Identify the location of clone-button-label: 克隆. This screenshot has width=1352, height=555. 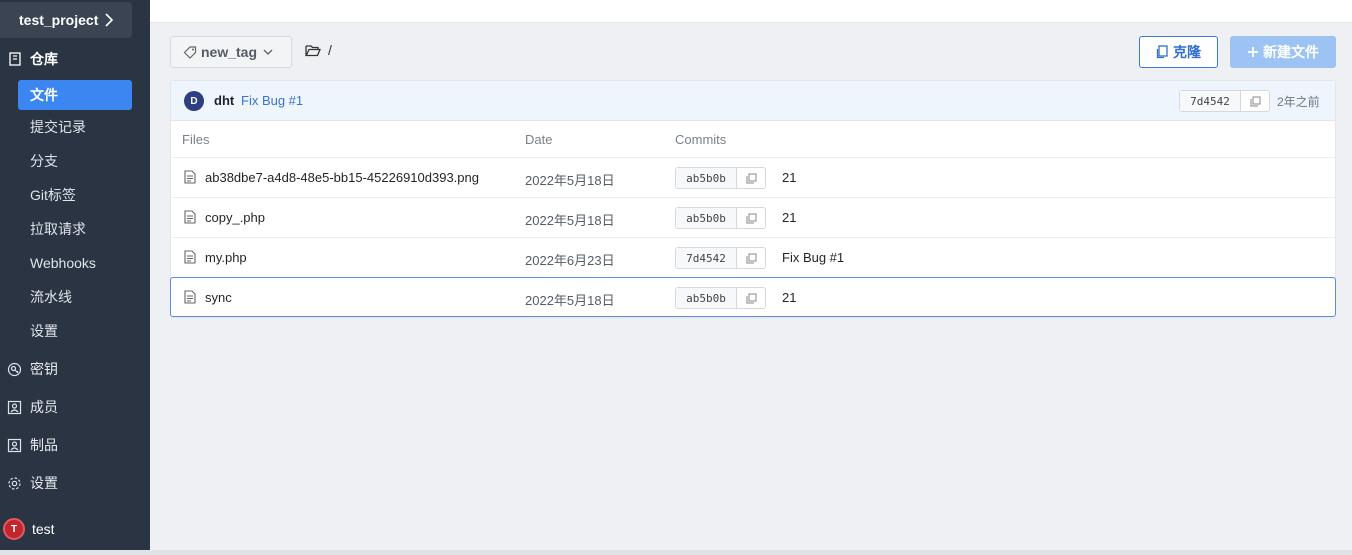
(1187, 52).